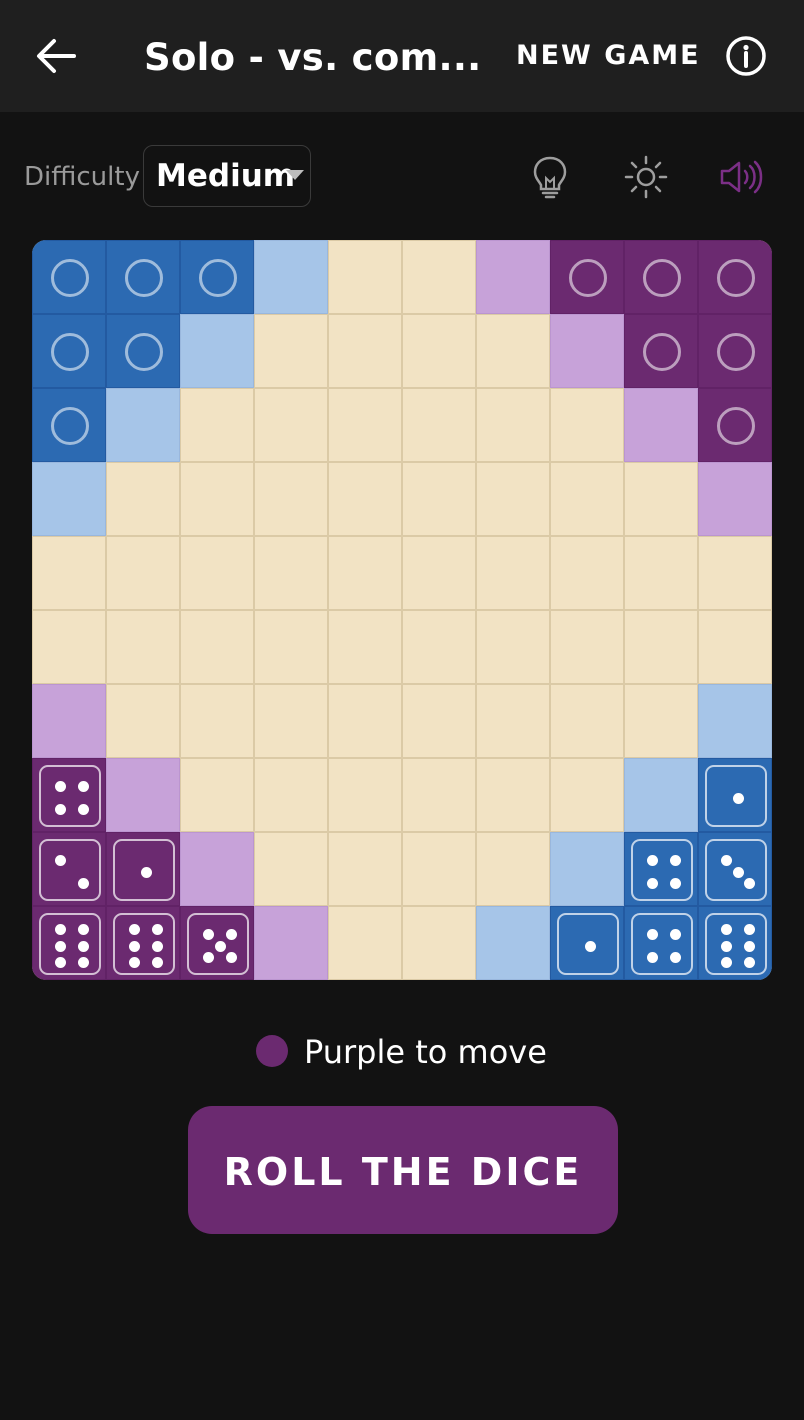  Describe the element at coordinates (646, 177) in the screenshot. I see `theme-button` at that location.